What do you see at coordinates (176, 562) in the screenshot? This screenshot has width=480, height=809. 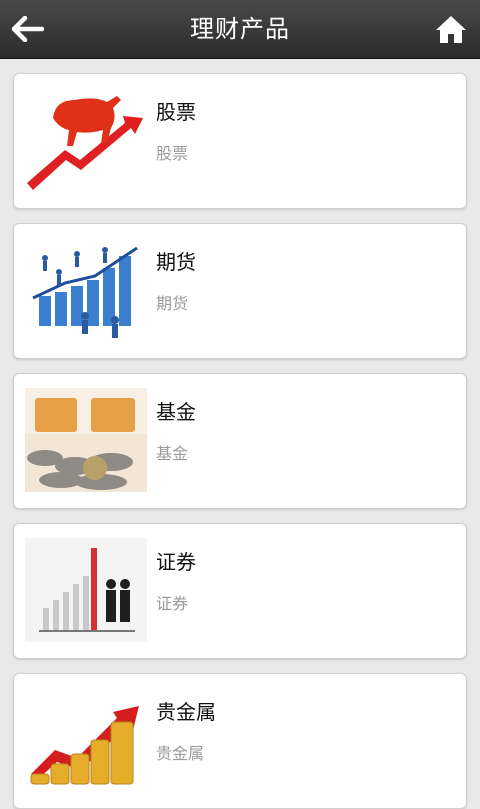 I see `item-title: 证券` at bounding box center [176, 562].